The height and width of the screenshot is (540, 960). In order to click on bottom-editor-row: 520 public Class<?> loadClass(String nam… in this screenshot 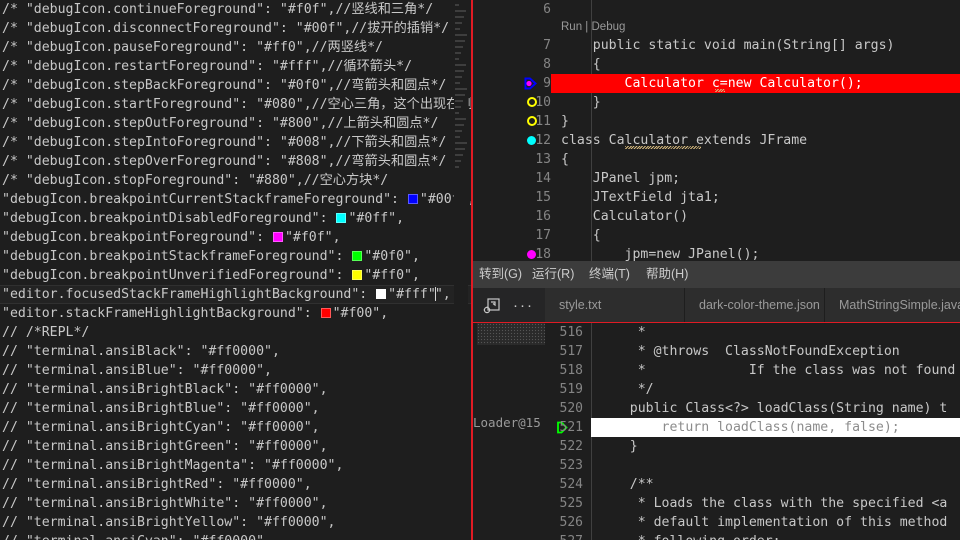, I will do `click(716, 408)`.